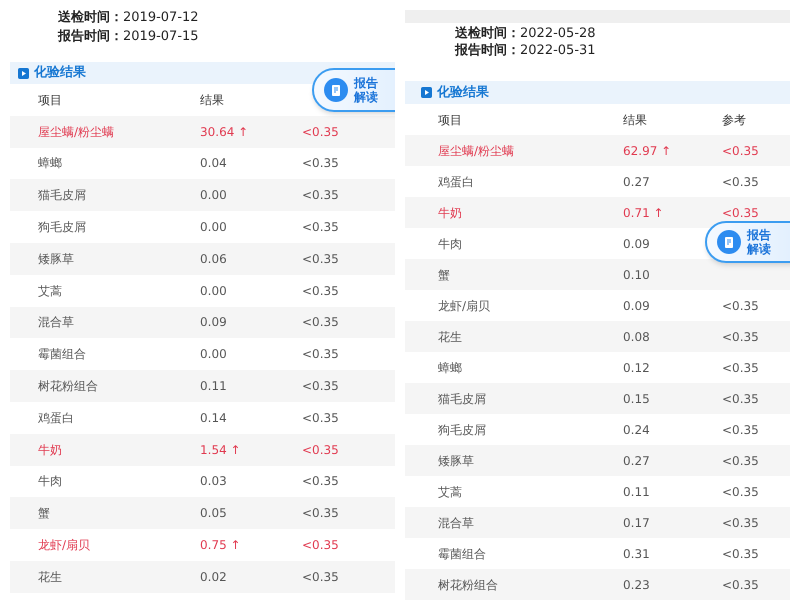 This screenshot has width=800, height=600. What do you see at coordinates (636, 337) in the screenshot?
I see `result-value: 0.08` at bounding box center [636, 337].